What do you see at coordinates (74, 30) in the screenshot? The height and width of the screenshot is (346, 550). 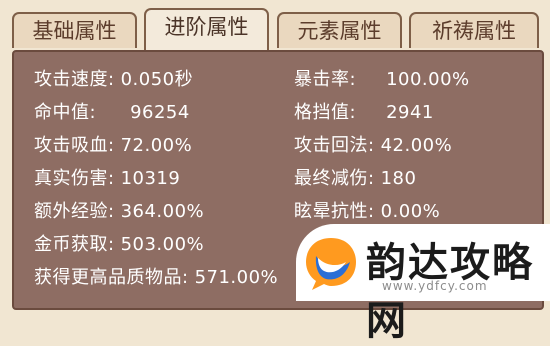 I see `tab-basic-attributes: 基础属性` at bounding box center [74, 30].